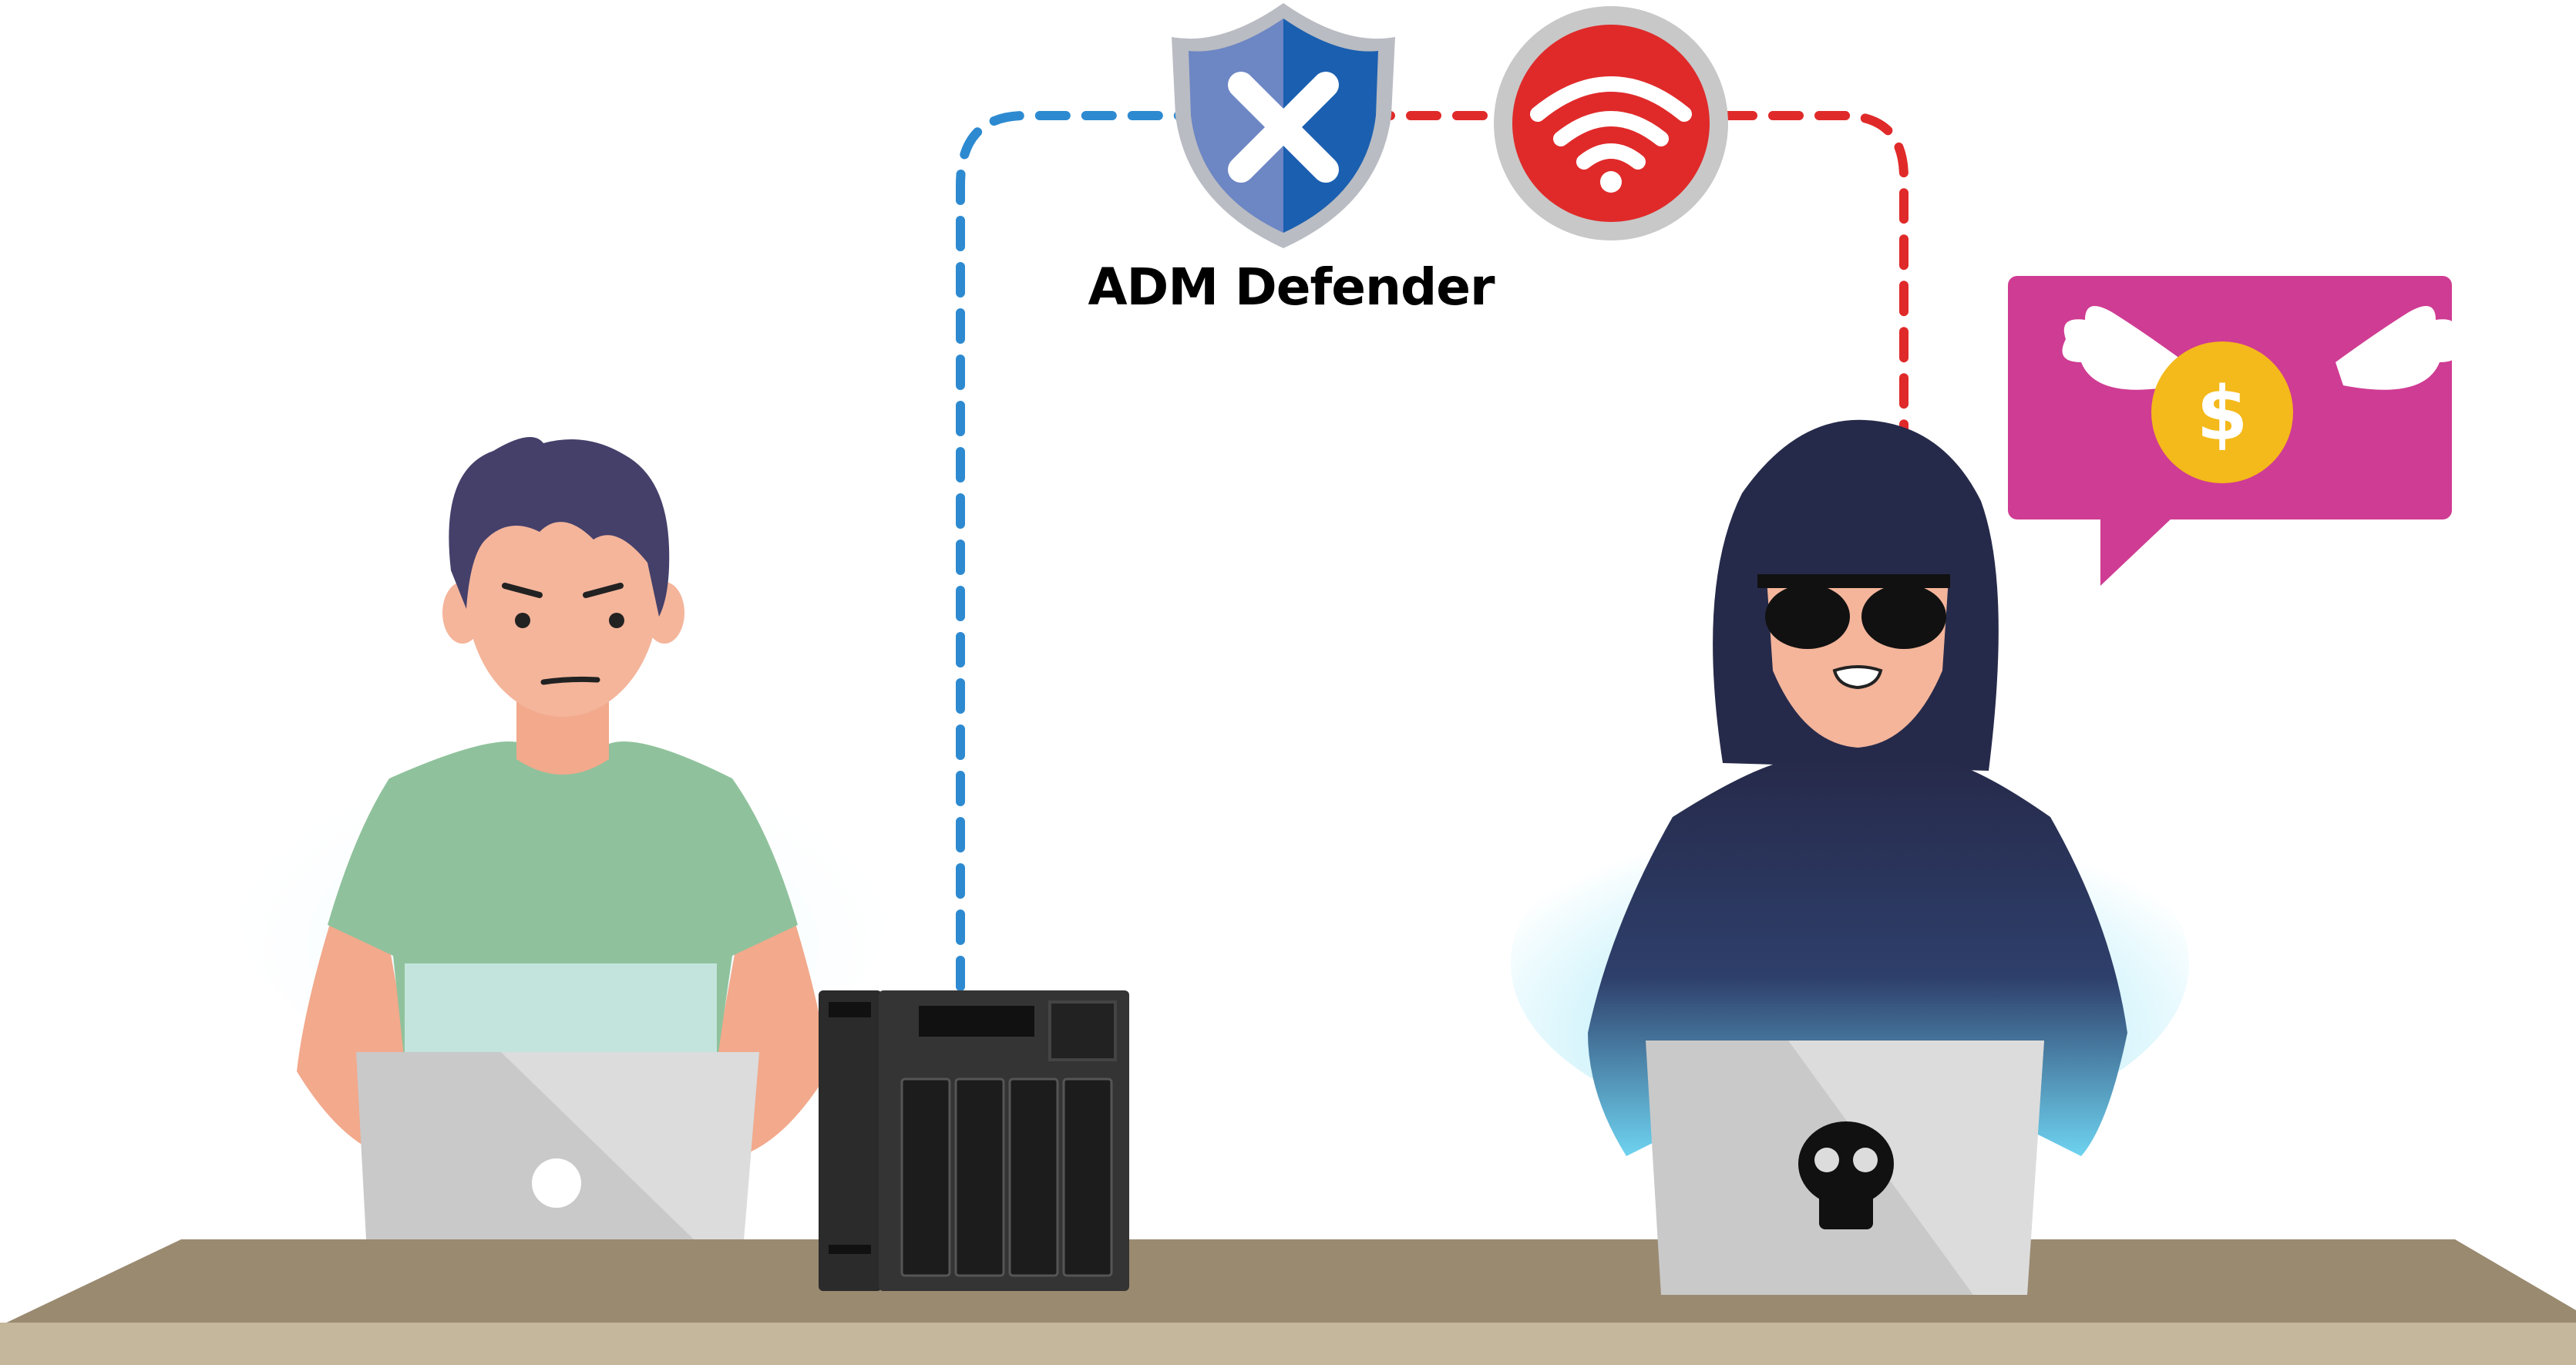  Describe the element at coordinates (1288, 1302) in the screenshot. I see `desk` at that location.